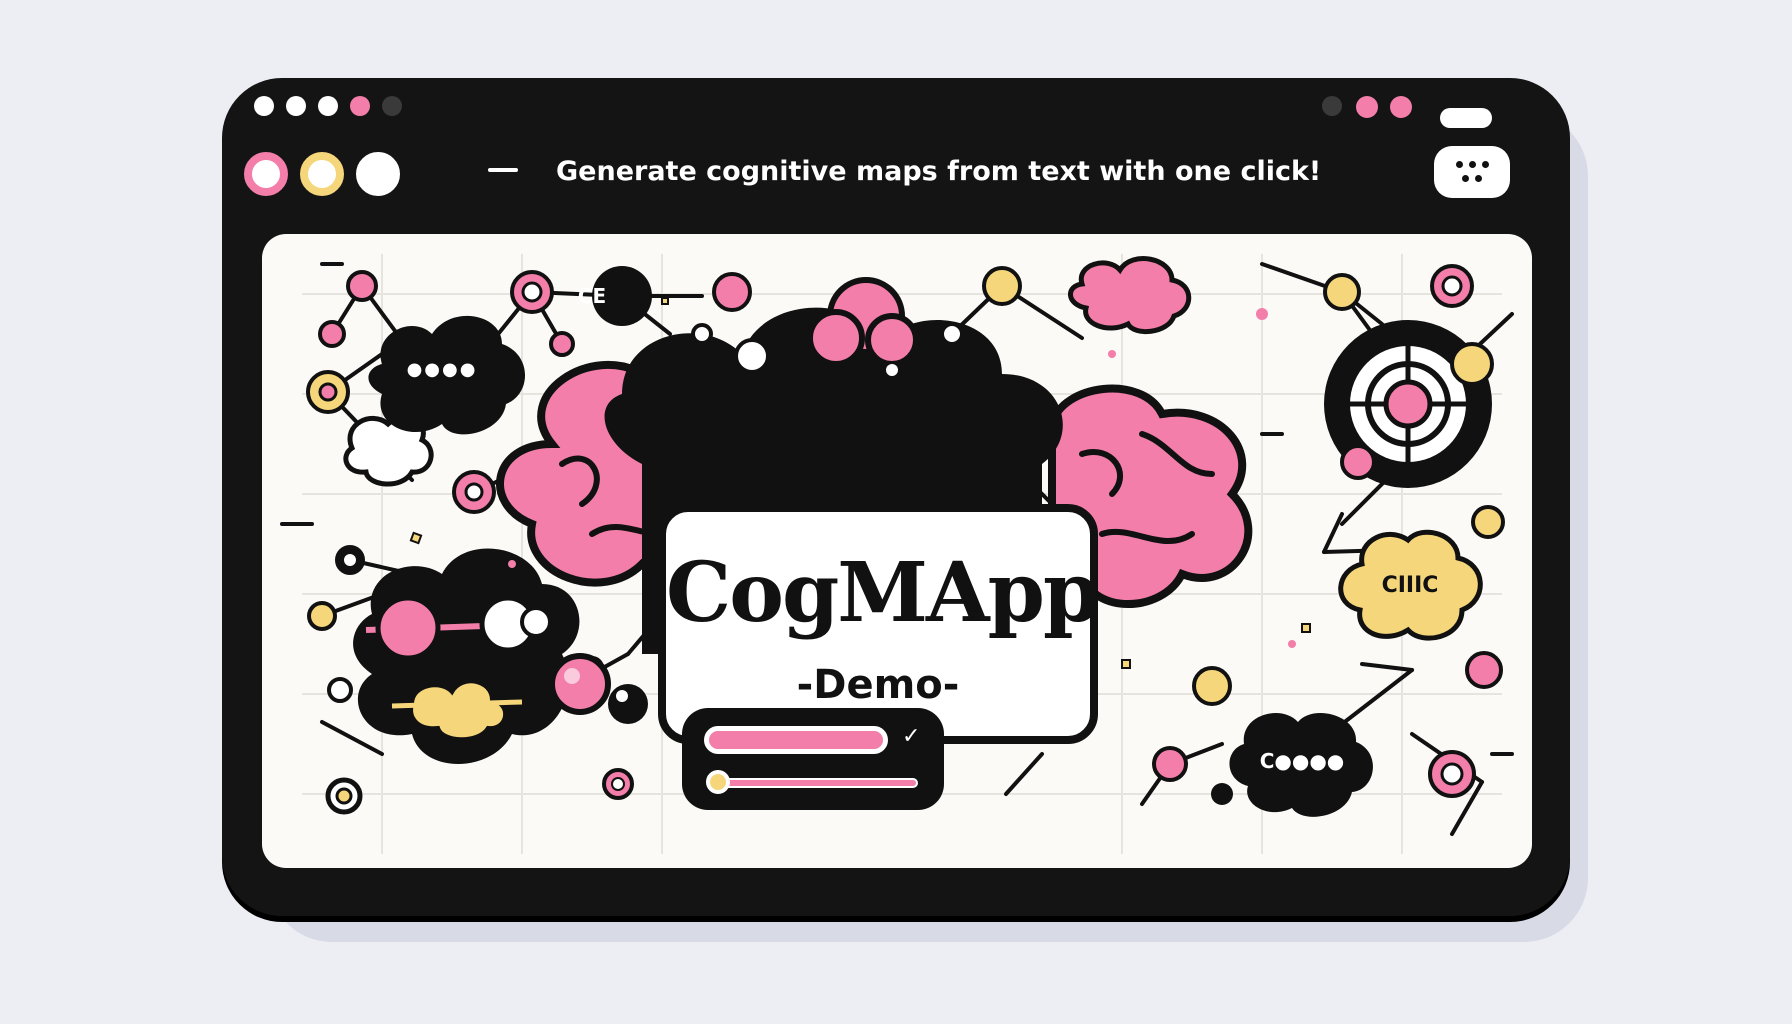  I want to click on app-title: CogMApp, so click(883, 593).